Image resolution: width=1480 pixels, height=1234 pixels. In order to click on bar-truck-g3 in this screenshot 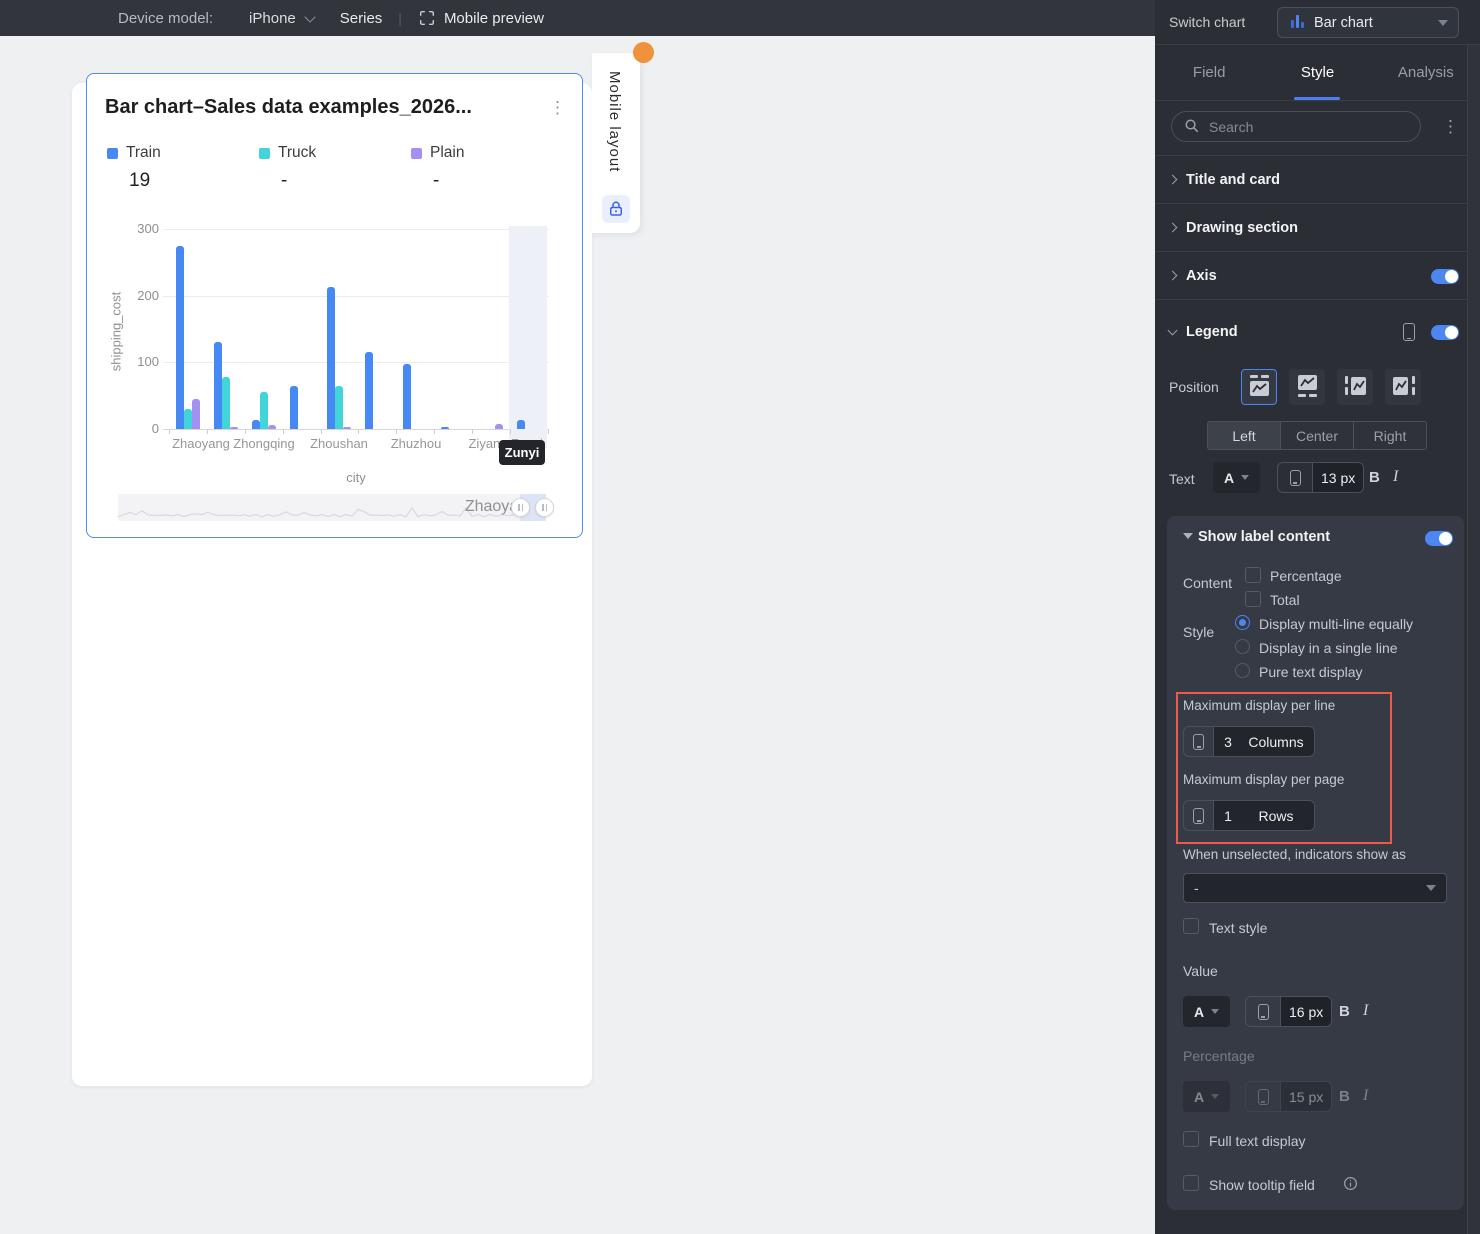, I will do `click(263, 410)`.